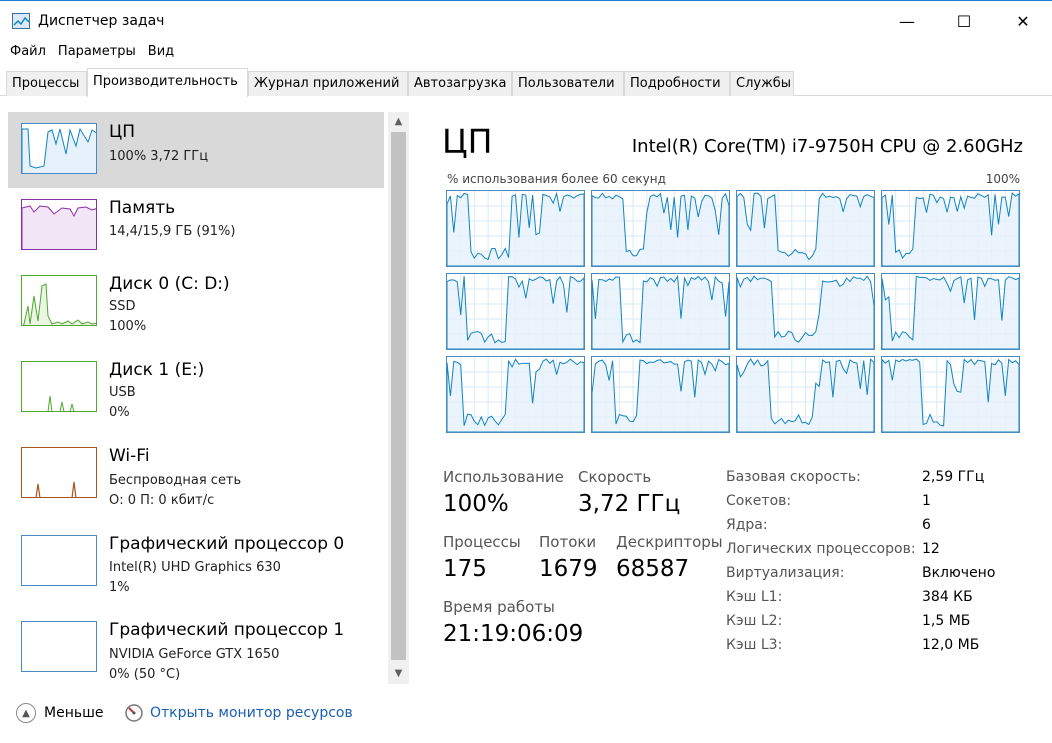 This screenshot has width=1052, height=743. Describe the element at coordinates (629, 504) in the screenshot. I see `speed-value: 3,72 ГГц` at that location.